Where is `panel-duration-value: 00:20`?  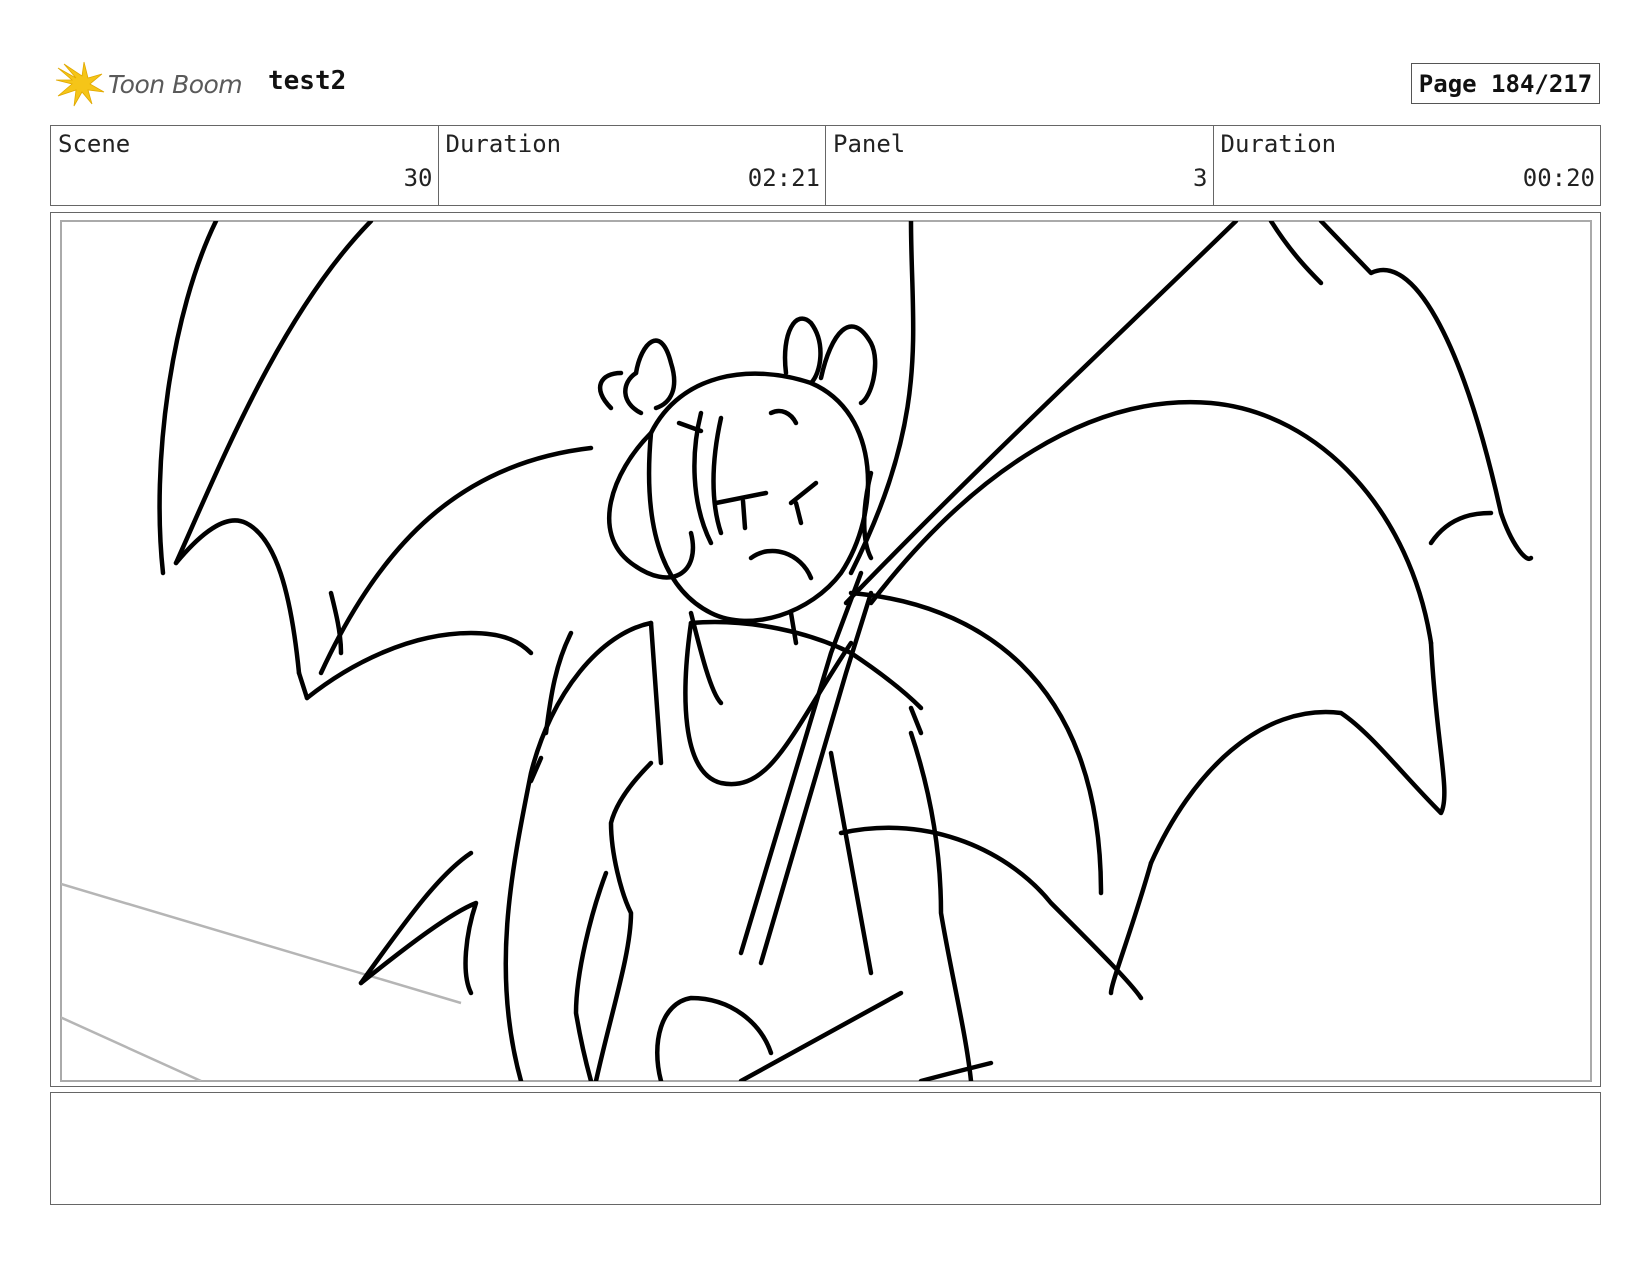 panel-duration-value: 00:20 is located at coordinates (1558, 178).